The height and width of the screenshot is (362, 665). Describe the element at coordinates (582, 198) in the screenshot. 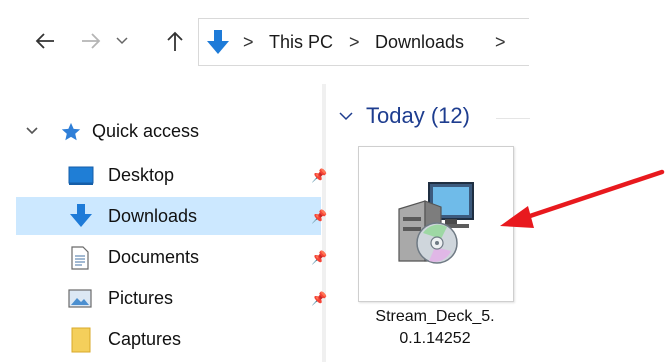

I see `annotation-arrow` at that location.